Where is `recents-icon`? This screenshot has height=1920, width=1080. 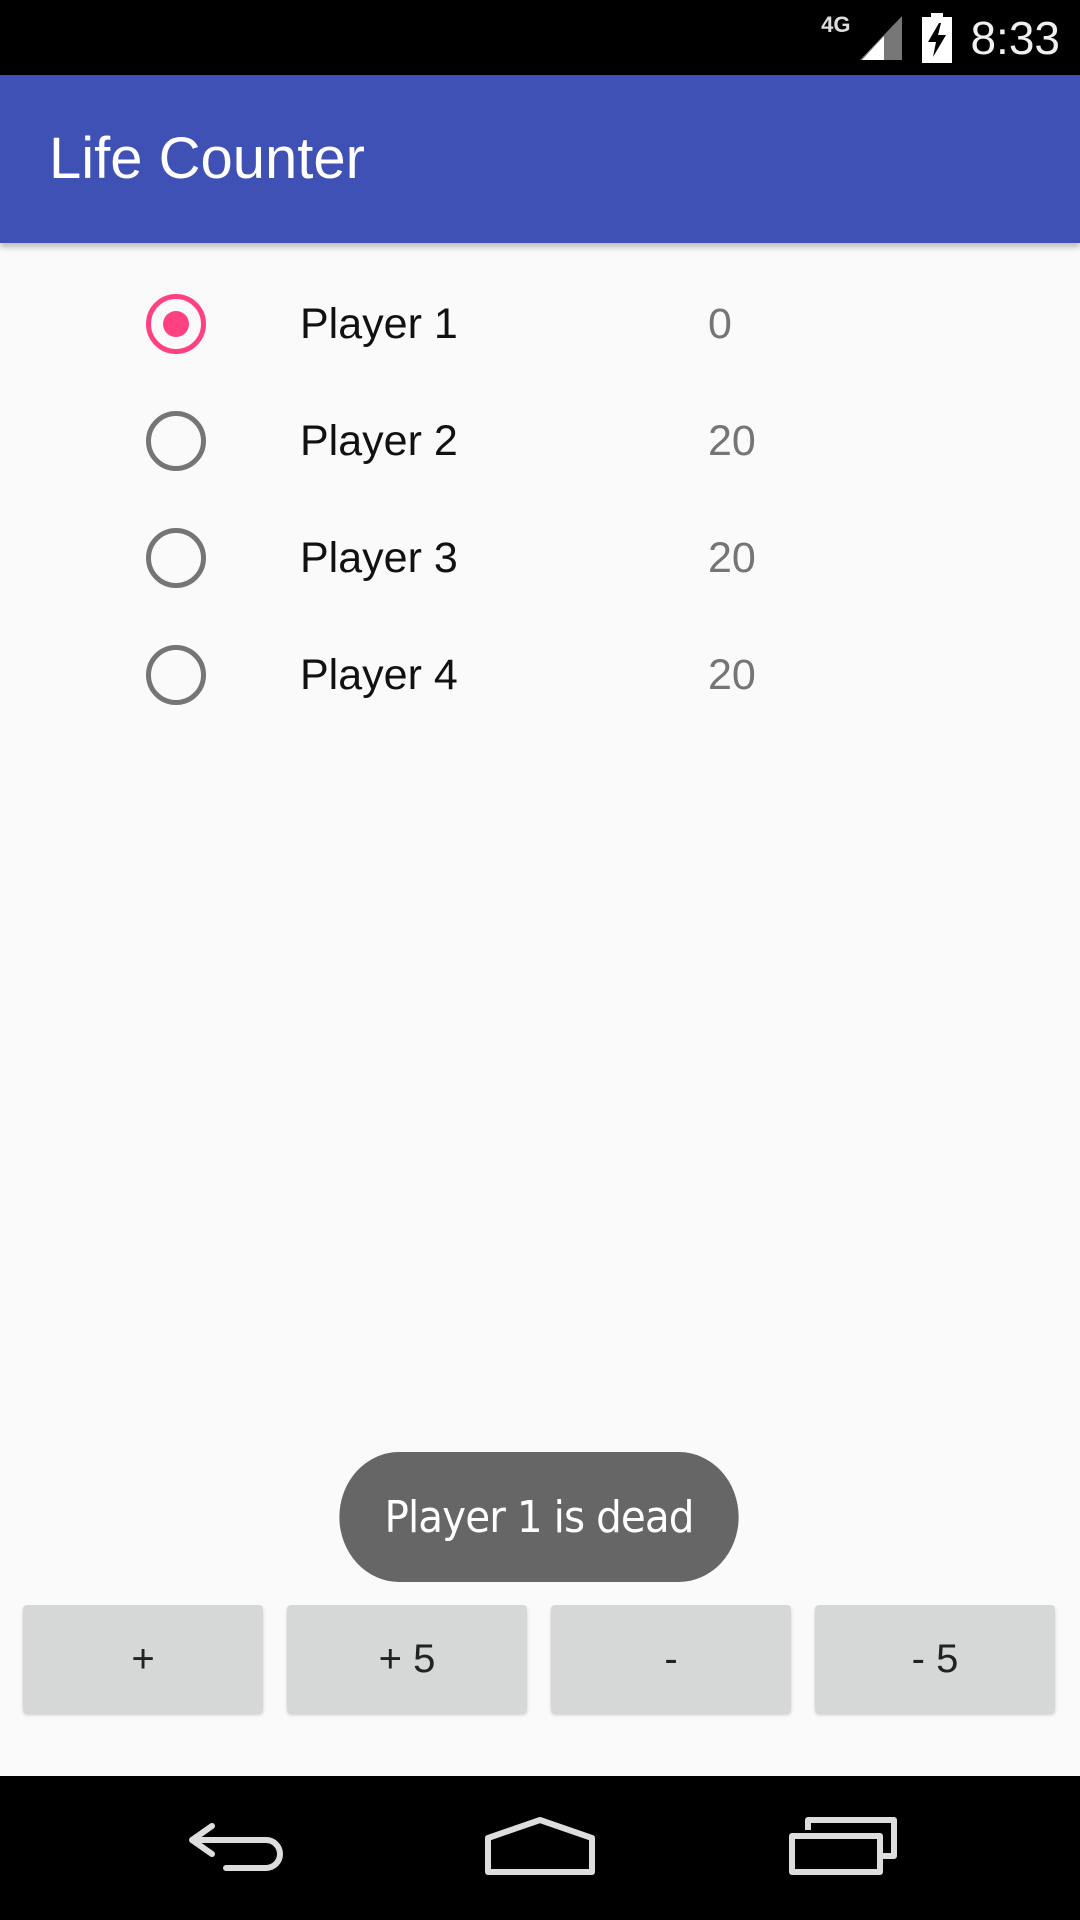
recents-icon is located at coordinates (843, 1848).